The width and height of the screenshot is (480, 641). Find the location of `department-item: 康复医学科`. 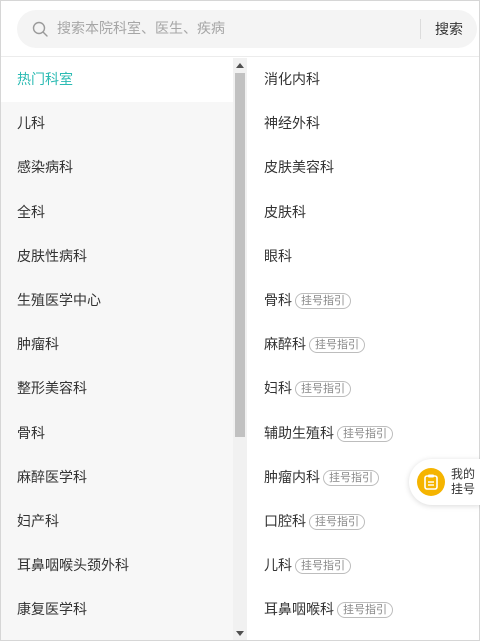

department-item: 康复医学科 is located at coordinates (117, 610).